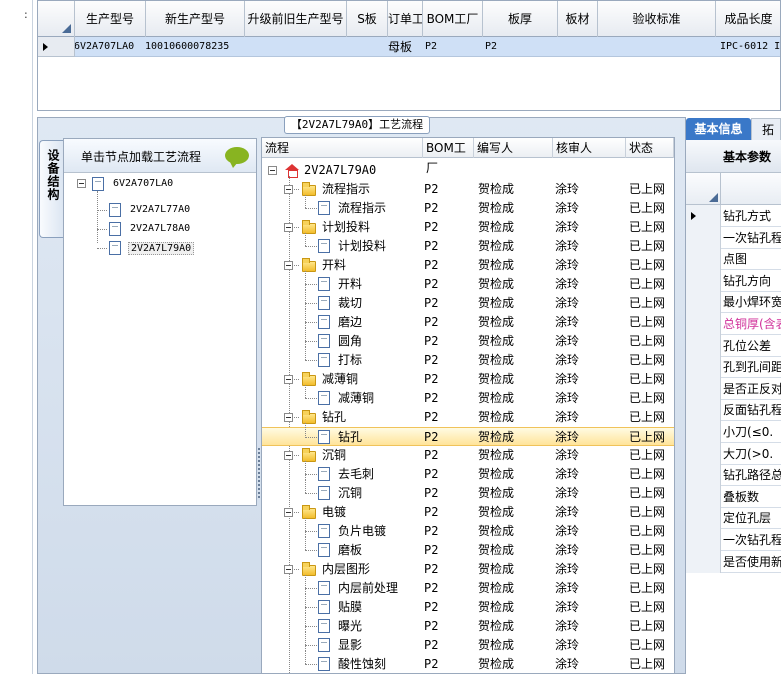  Describe the element at coordinates (733, 453) in the screenshot. I see `param-row: 大刀(>0.` at that location.